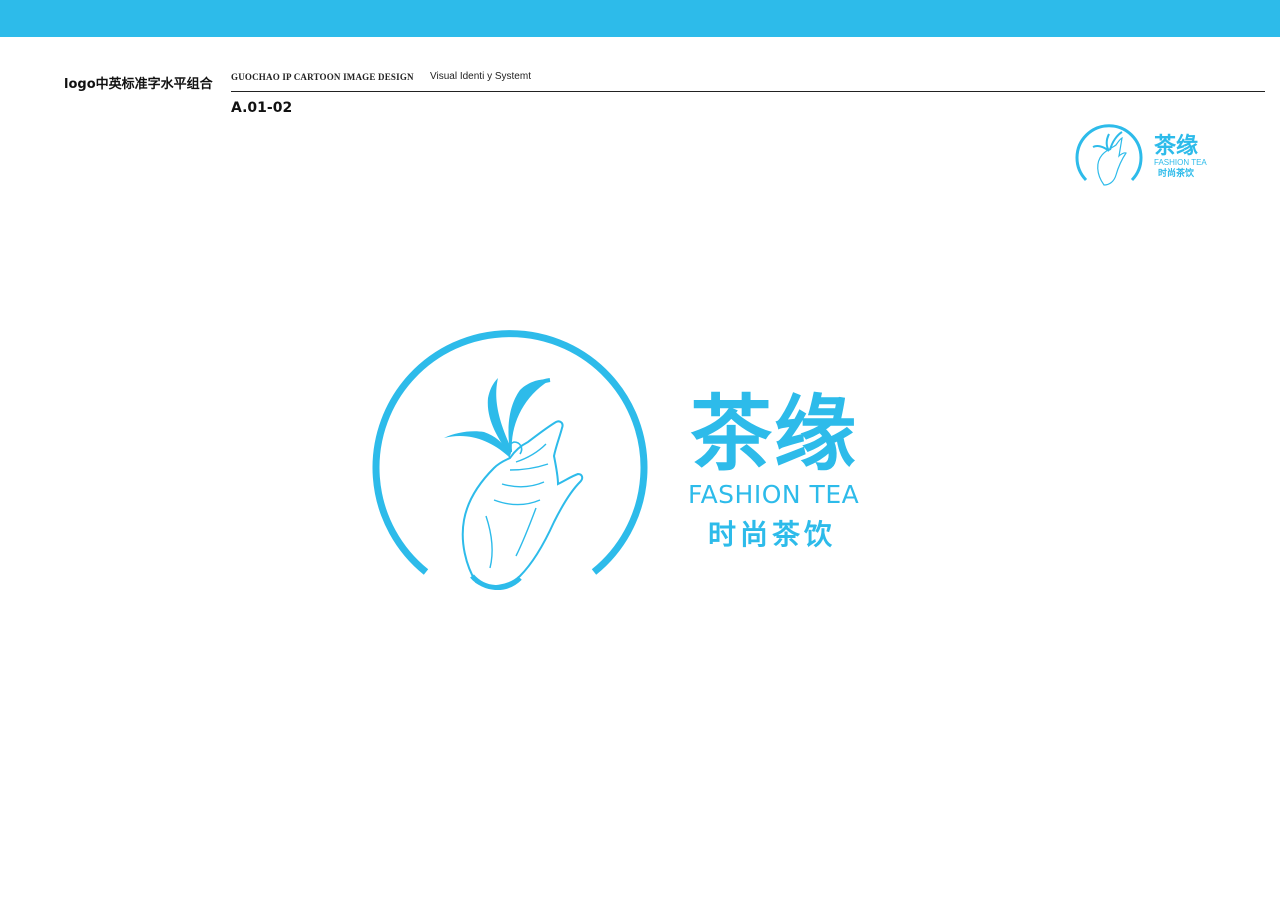  What do you see at coordinates (262, 108) in the screenshot?
I see `page-code: A.01-02` at bounding box center [262, 108].